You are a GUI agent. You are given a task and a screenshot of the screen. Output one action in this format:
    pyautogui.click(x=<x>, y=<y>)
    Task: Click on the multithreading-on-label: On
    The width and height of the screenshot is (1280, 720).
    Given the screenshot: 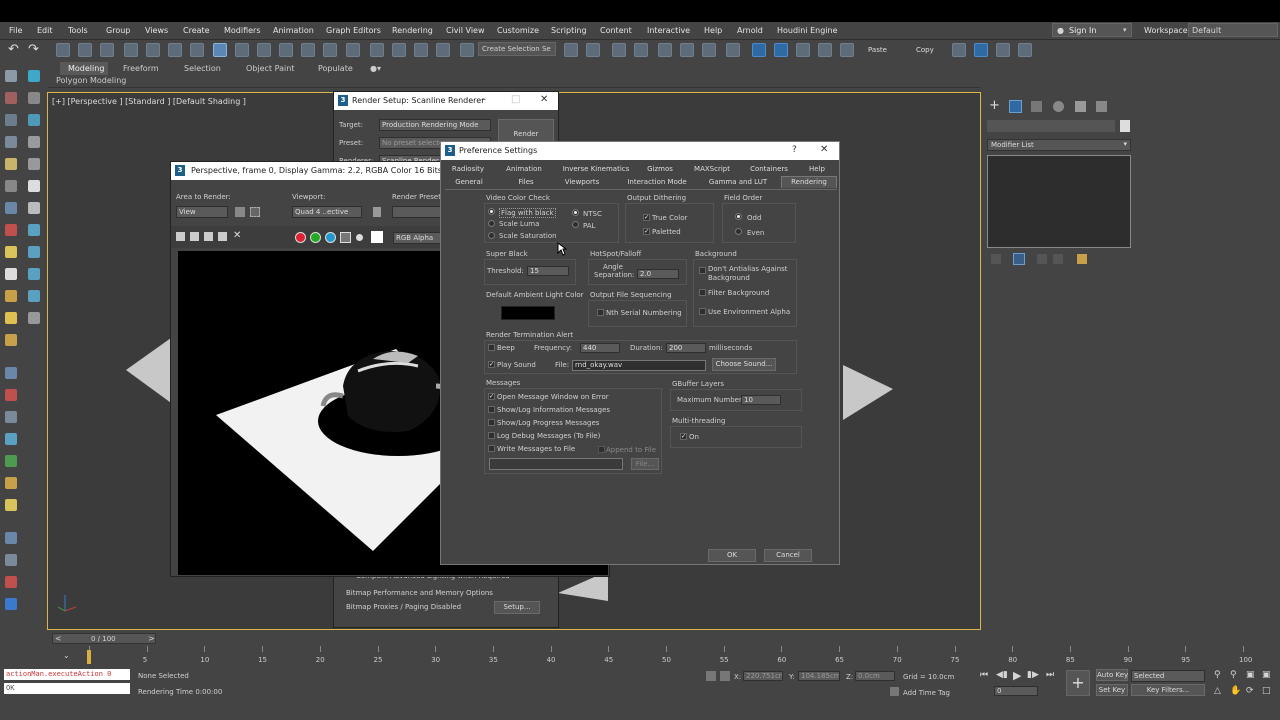 What is the action you would take?
    pyautogui.click(x=694, y=437)
    